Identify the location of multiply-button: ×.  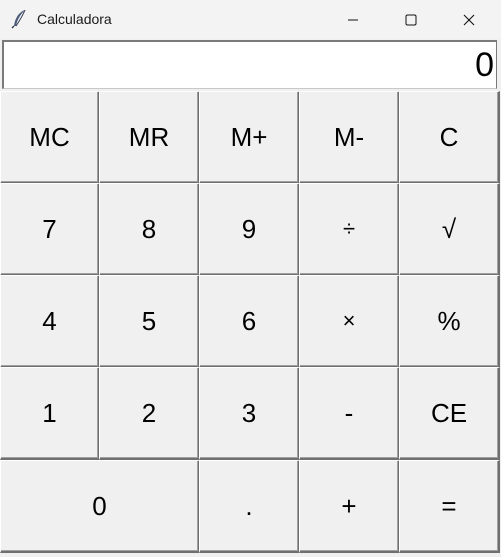
(349, 321).